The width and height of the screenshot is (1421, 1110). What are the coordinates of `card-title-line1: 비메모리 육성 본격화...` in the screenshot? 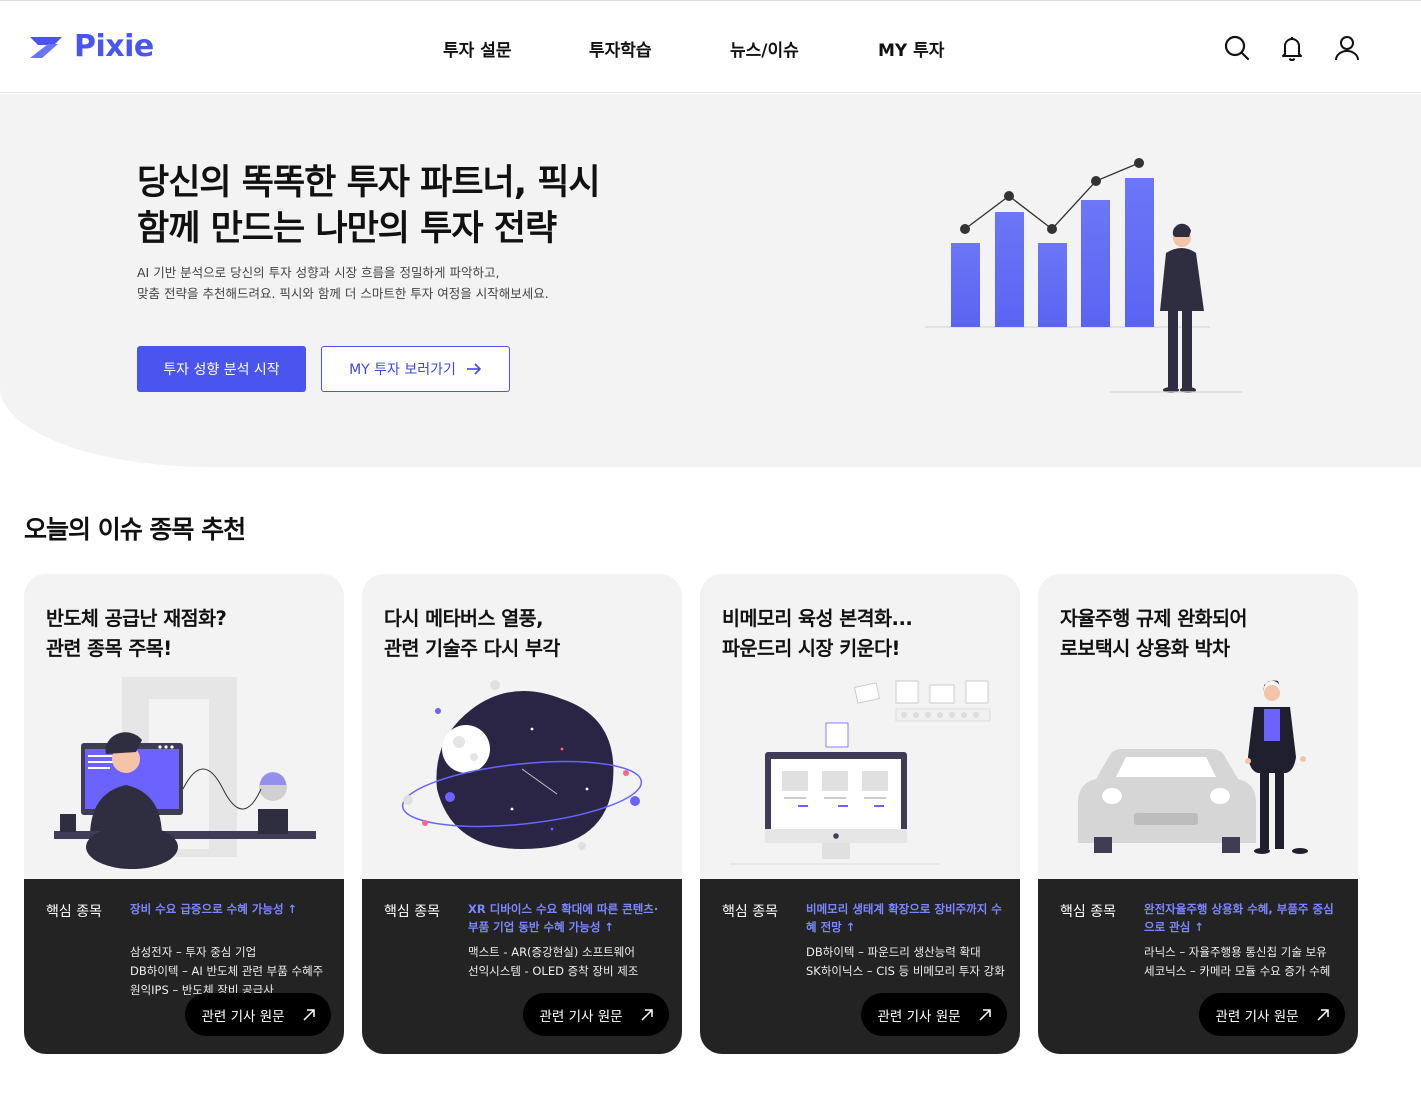 It's located at (817, 618).